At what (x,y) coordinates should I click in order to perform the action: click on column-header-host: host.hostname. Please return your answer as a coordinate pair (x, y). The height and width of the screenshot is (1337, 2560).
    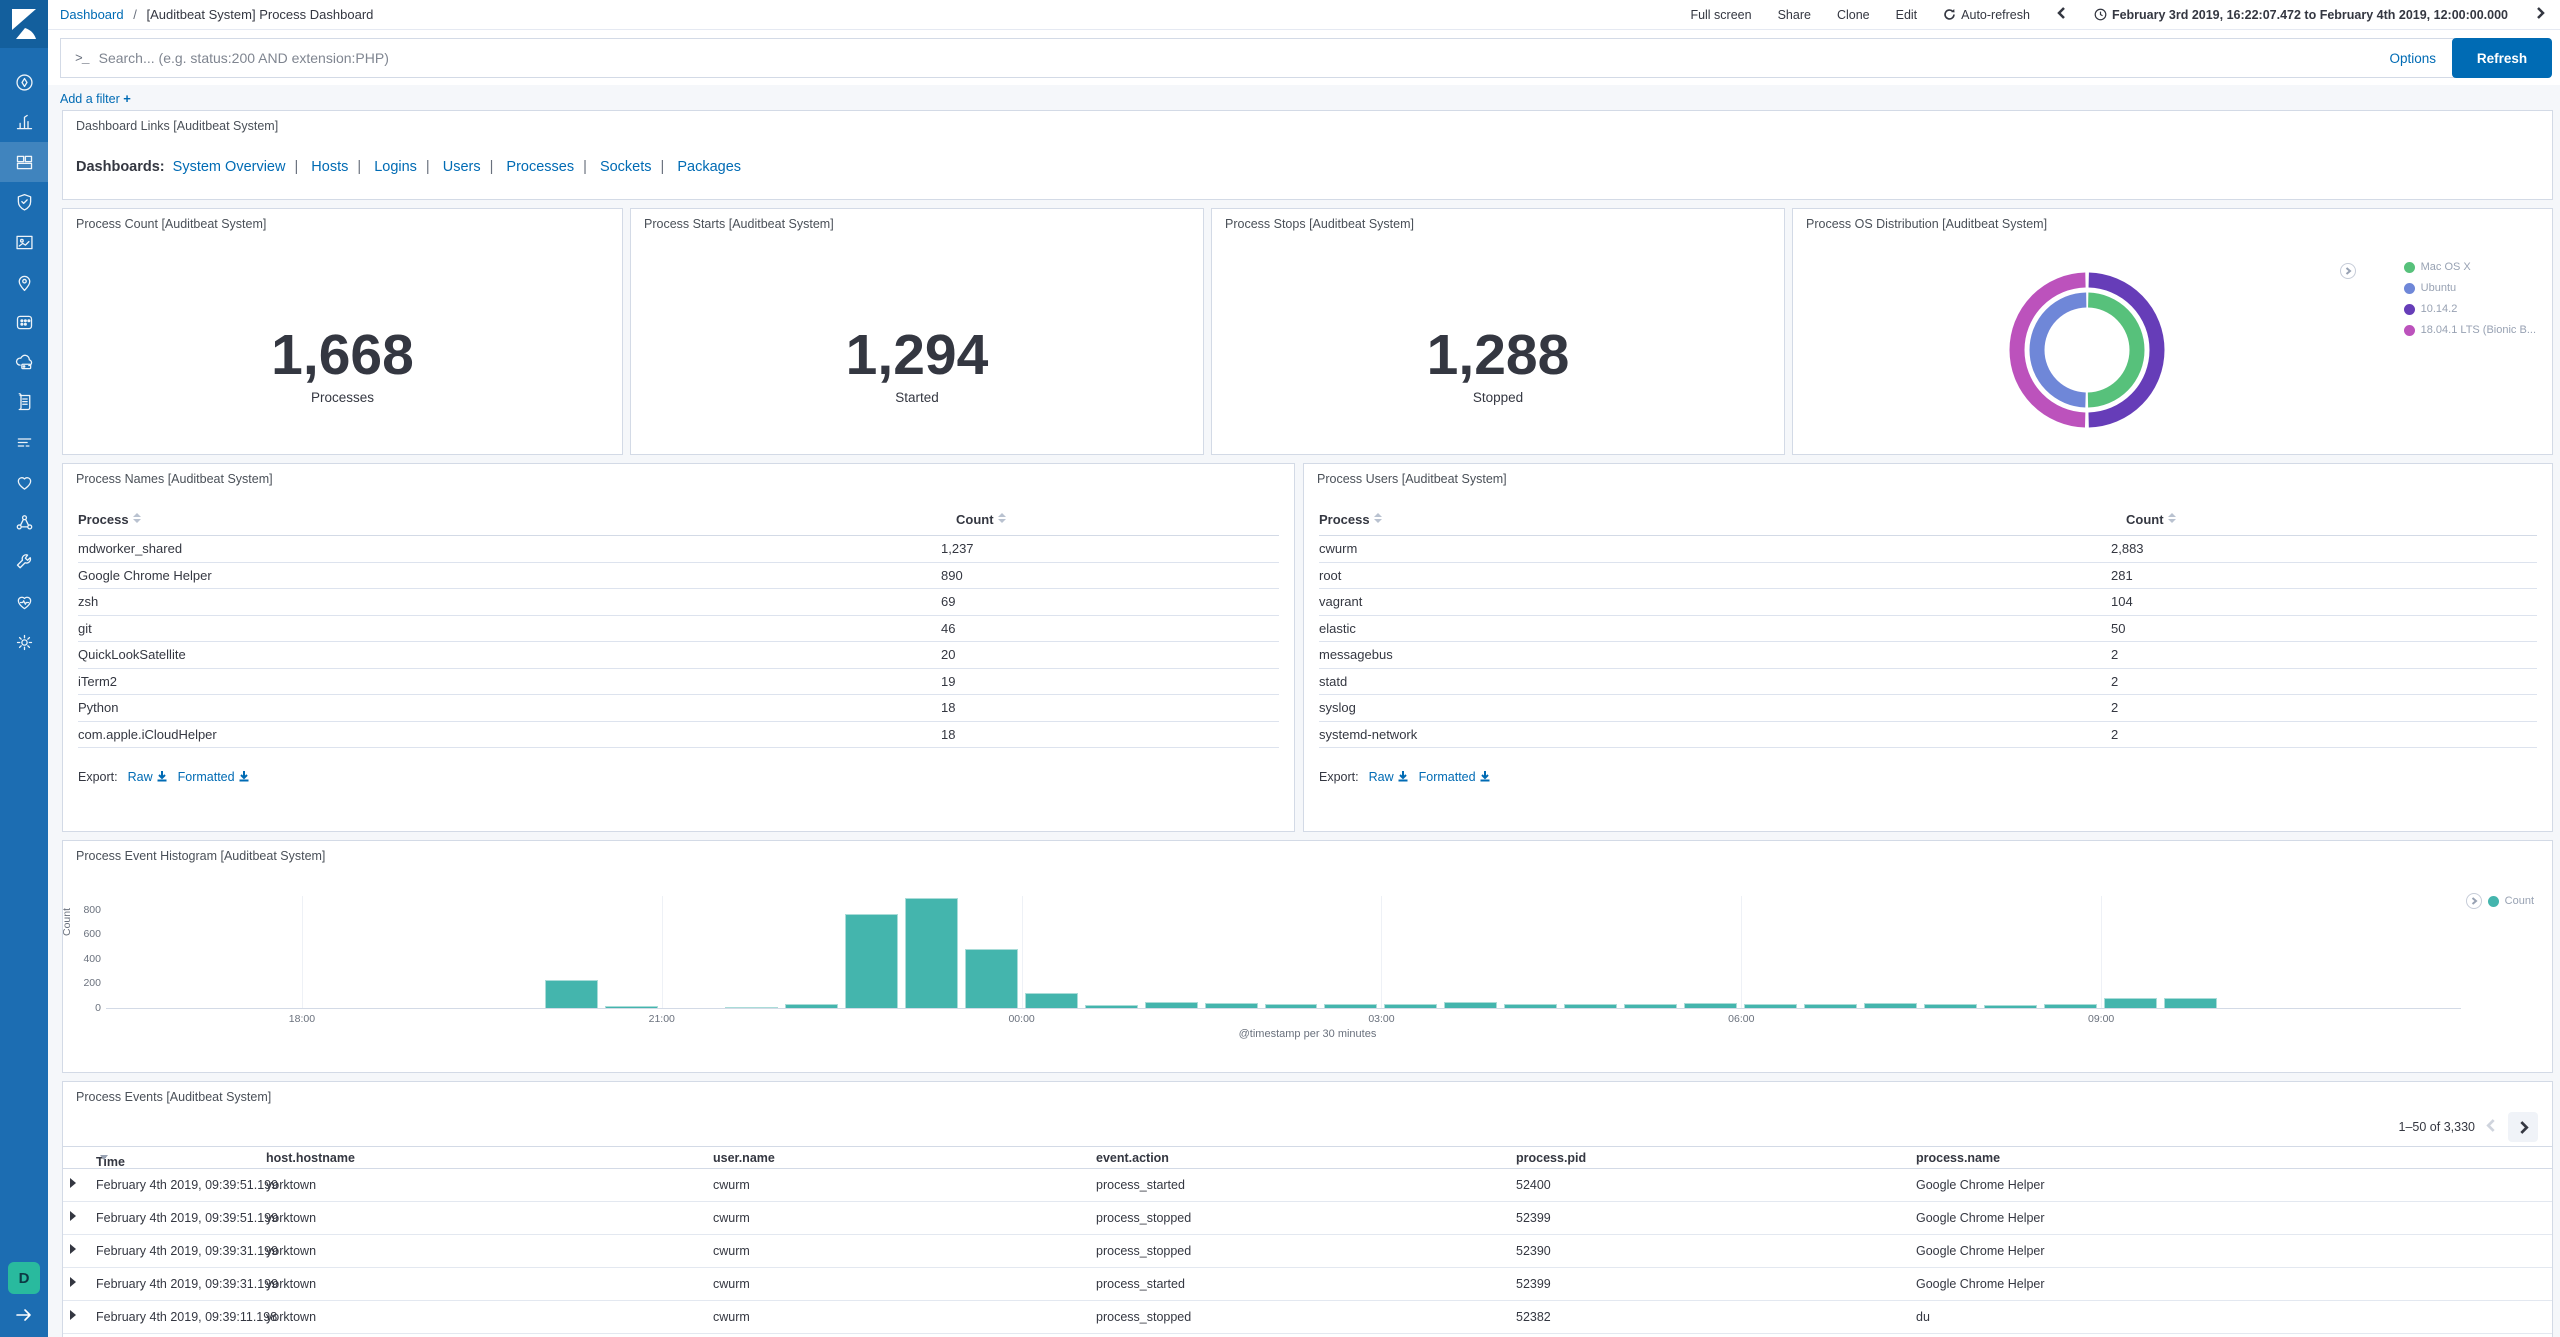
    Looking at the image, I should click on (310, 1158).